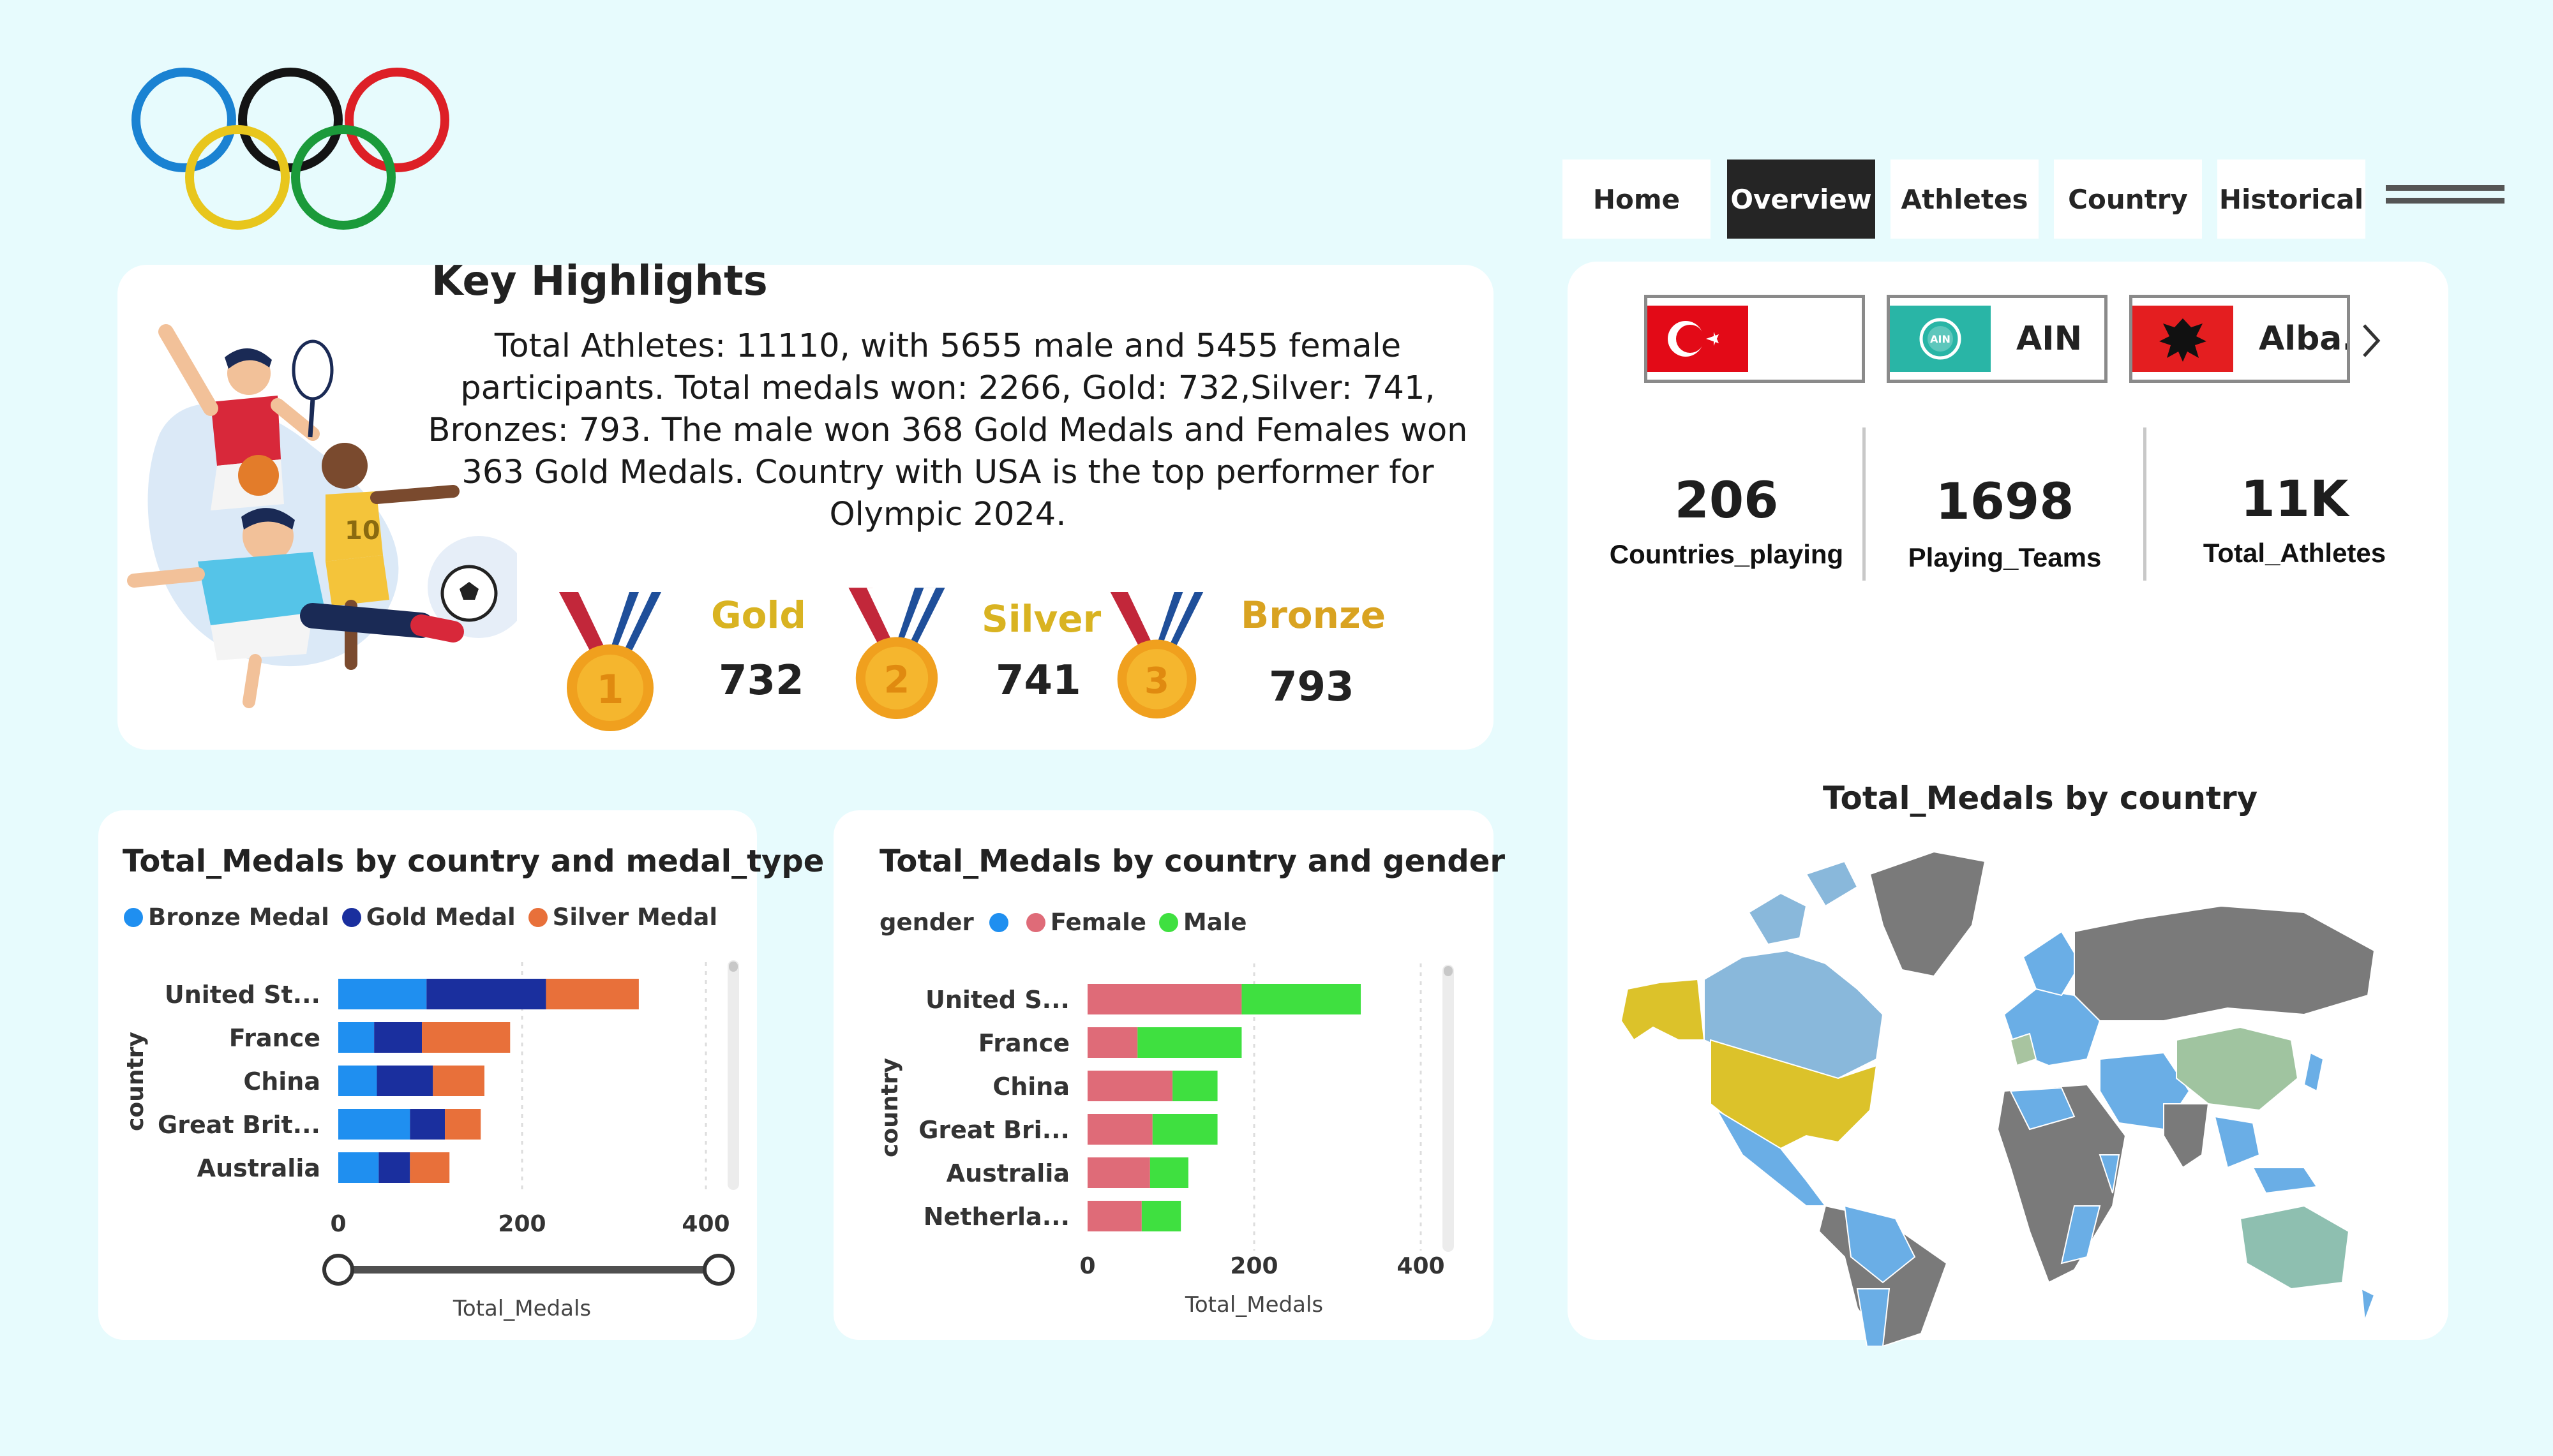 This screenshot has height=1456, width=2553. What do you see at coordinates (1754, 339) in the screenshot?
I see `country-tile-turkey` at bounding box center [1754, 339].